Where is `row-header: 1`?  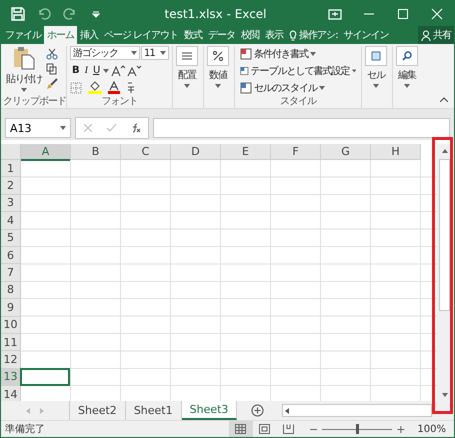
row-header: 1 is located at coordinates (11, 169).